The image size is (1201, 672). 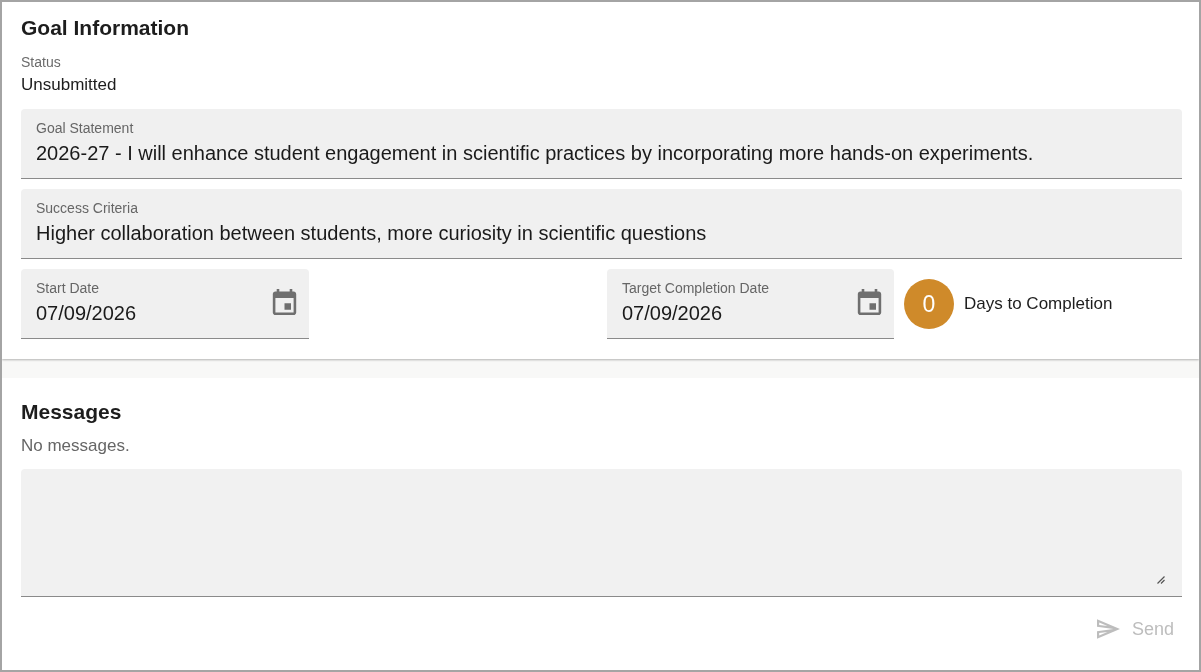 What do you see at coordinates (696, 288) in the screenshot?
I see `field-label: Target Completion Date` at bounding box center [696, 288].